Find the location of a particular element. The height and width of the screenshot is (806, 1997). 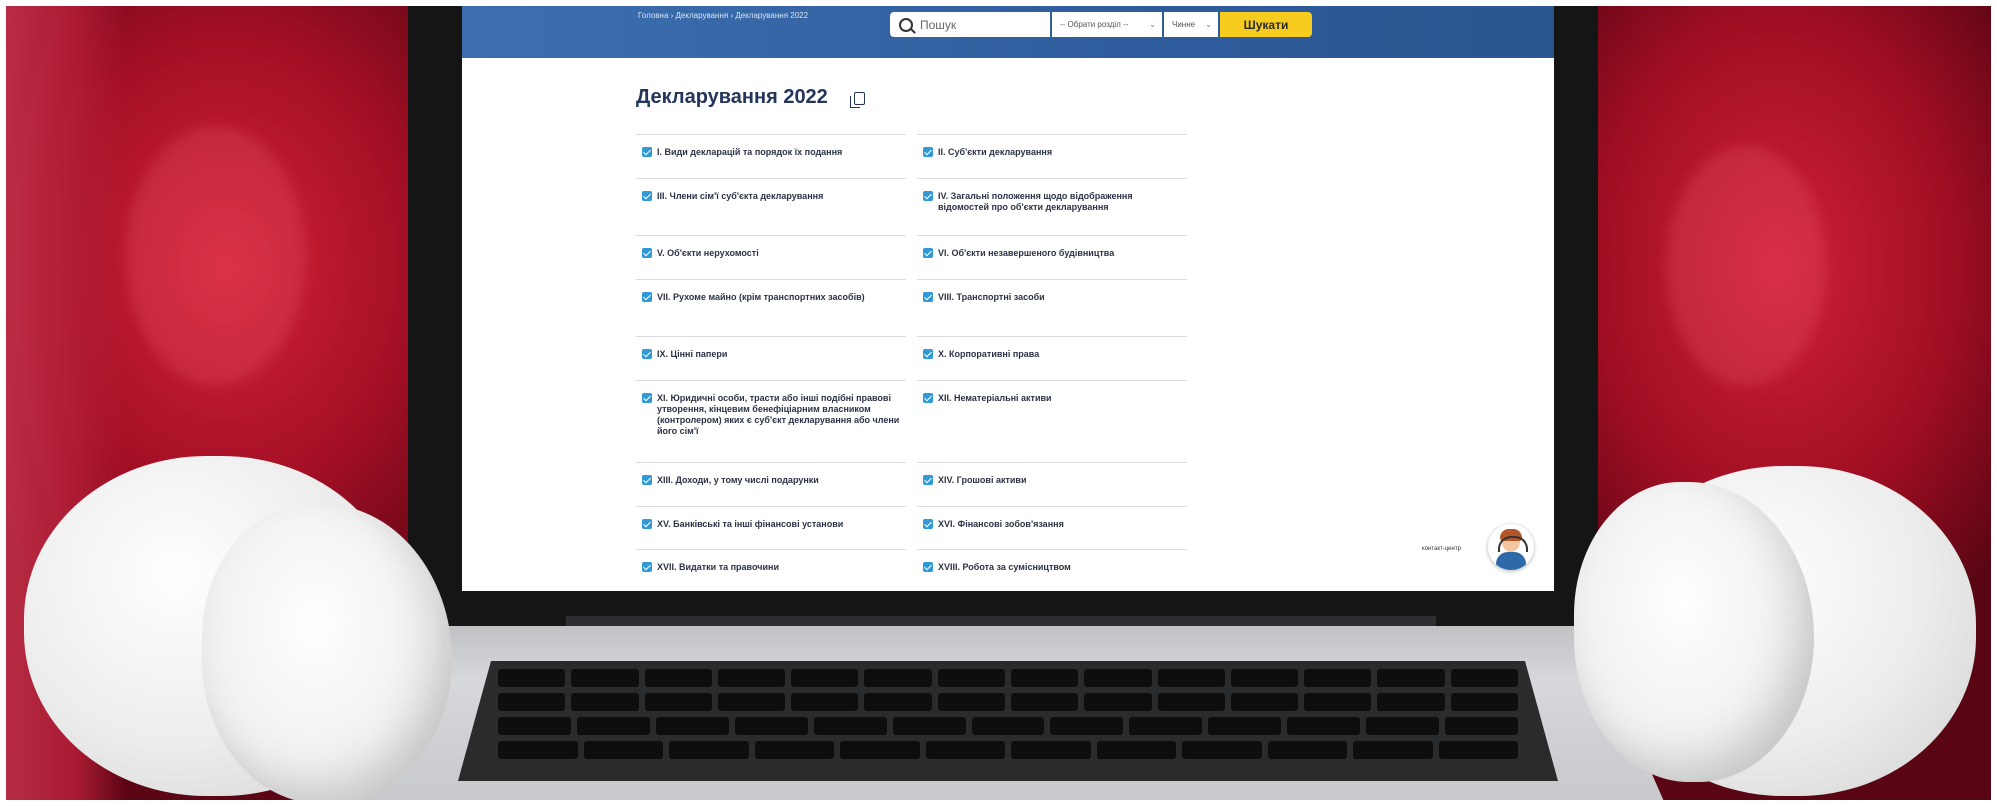

section-item: XII. Нематеріальні активи is located at coordinates (1052, 420).